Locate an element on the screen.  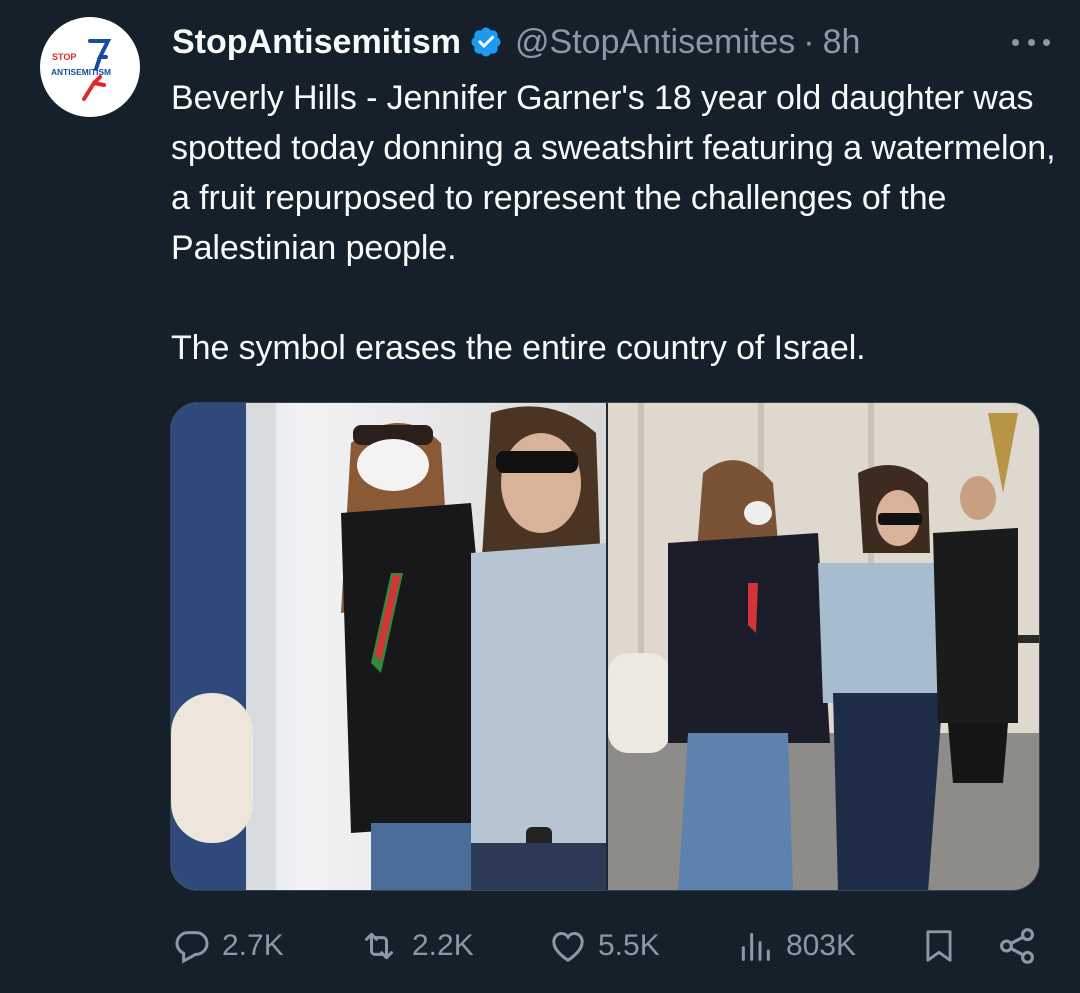
avatar: Stop AntiSemitism is located at coordinates (90, 67).